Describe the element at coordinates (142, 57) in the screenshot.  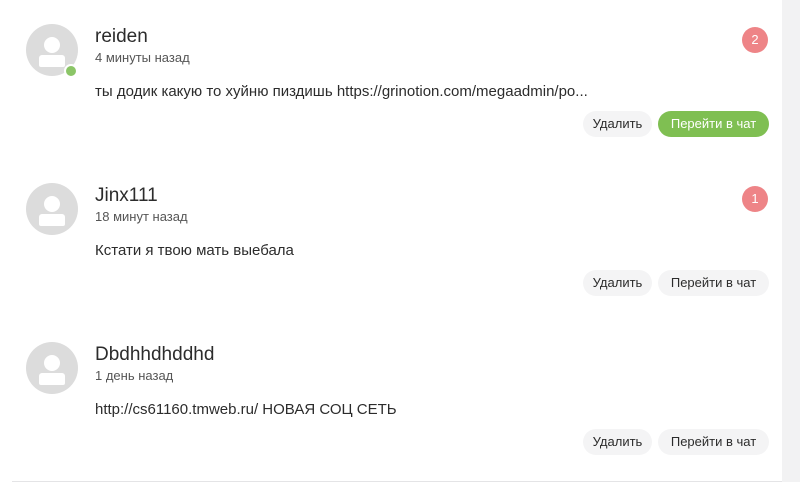
I see `dialog-timestamp: 4 минуты назад` at that location.